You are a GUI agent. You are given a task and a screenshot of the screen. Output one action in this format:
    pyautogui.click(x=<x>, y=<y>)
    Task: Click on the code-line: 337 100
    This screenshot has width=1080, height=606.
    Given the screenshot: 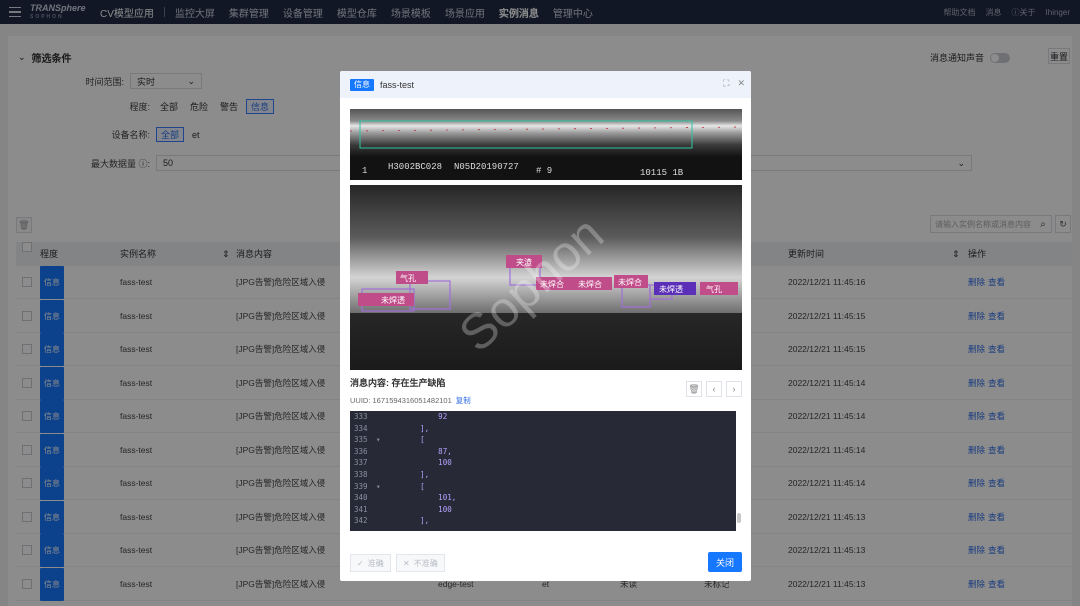 What is the action you would take?
    pyautogui.click(x=543, y=463)
    